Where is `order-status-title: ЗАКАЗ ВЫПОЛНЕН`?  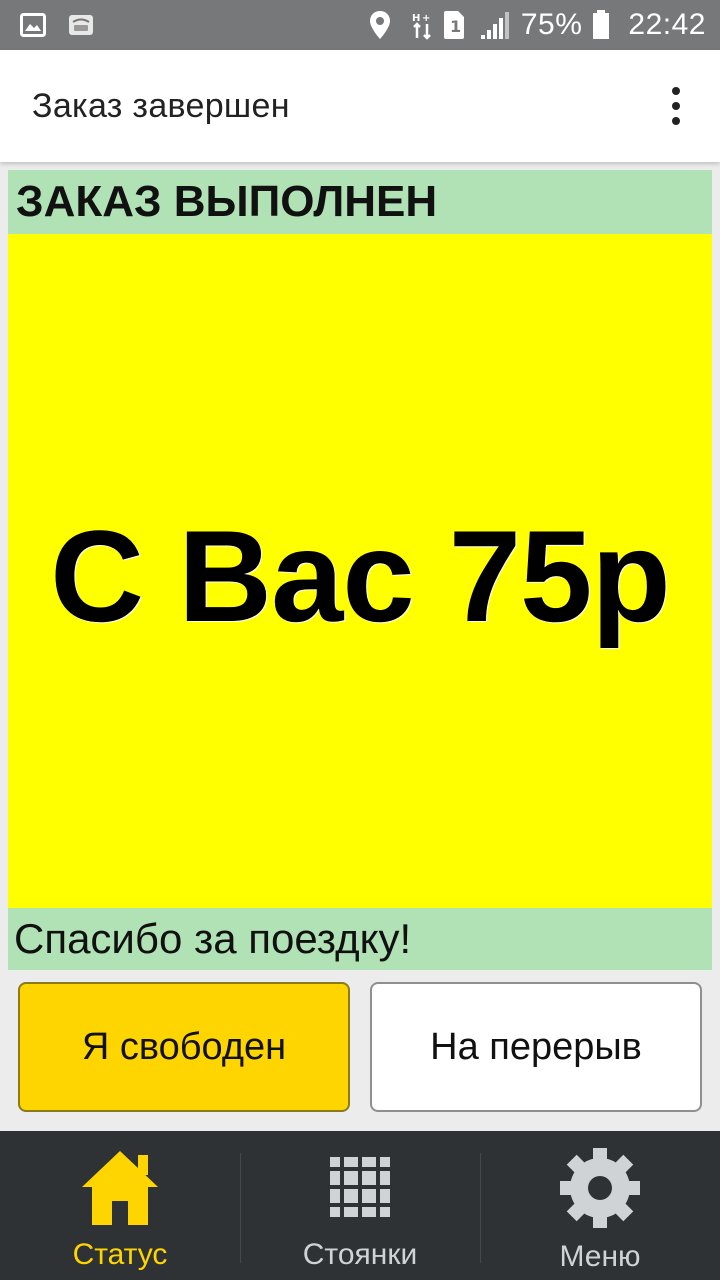
order-status-title: ЗАКАЗ ВЫПОЛНЕН is located at coordinates (360, 202).